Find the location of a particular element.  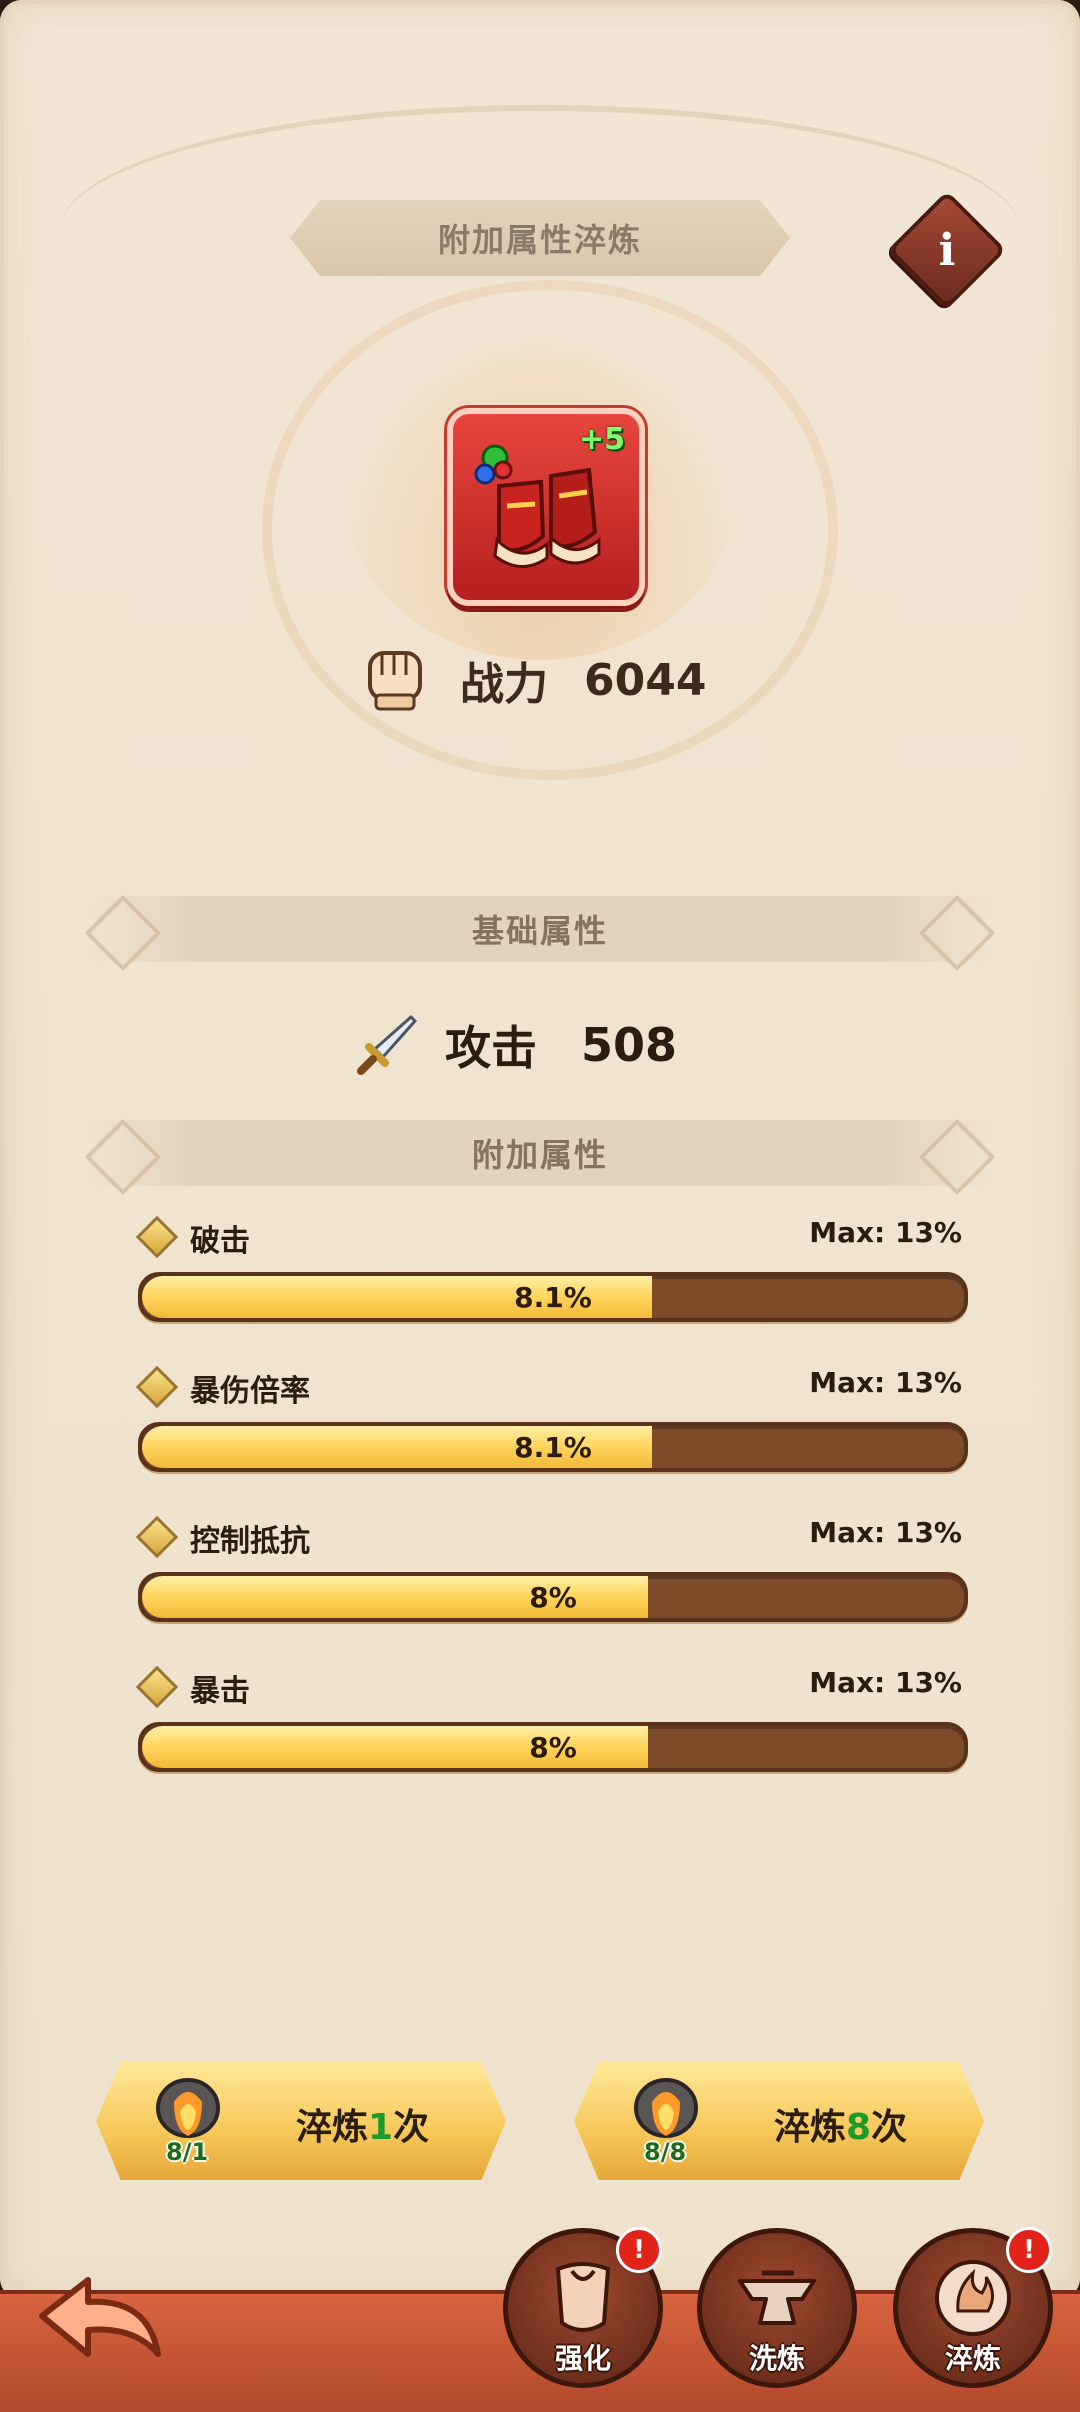

refine-once-button: 8/1 淬炼1次 is located at coordinates (301, 2121).